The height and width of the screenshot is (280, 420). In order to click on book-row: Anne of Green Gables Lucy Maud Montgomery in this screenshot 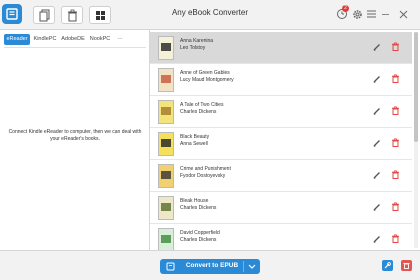, I will do `click(281, 80)`.